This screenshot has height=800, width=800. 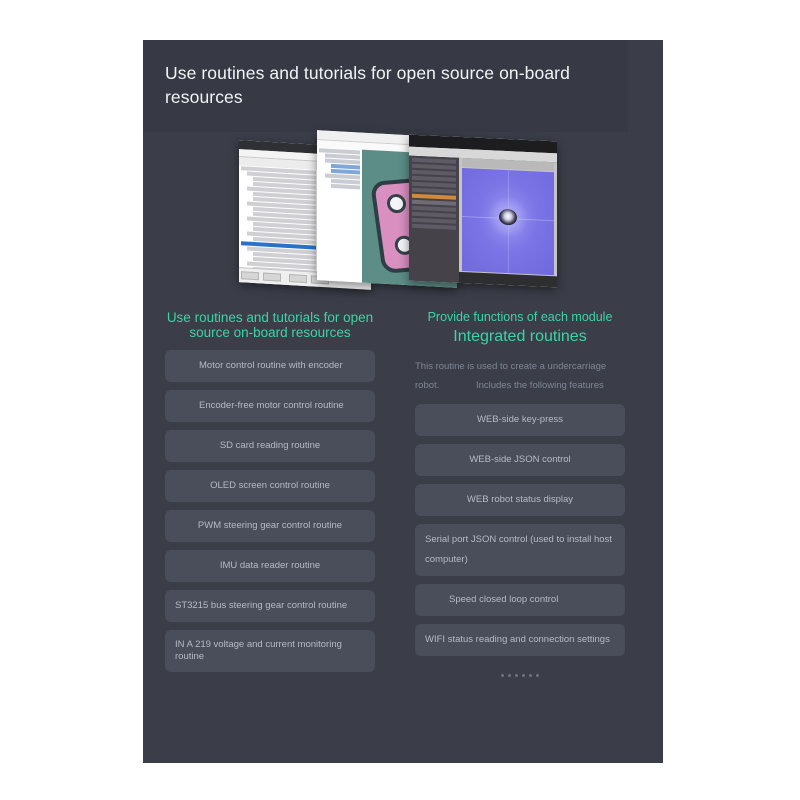 I want to click on feature-item-web-key-press: WEB-side key-press, so click(x=520, y=420).